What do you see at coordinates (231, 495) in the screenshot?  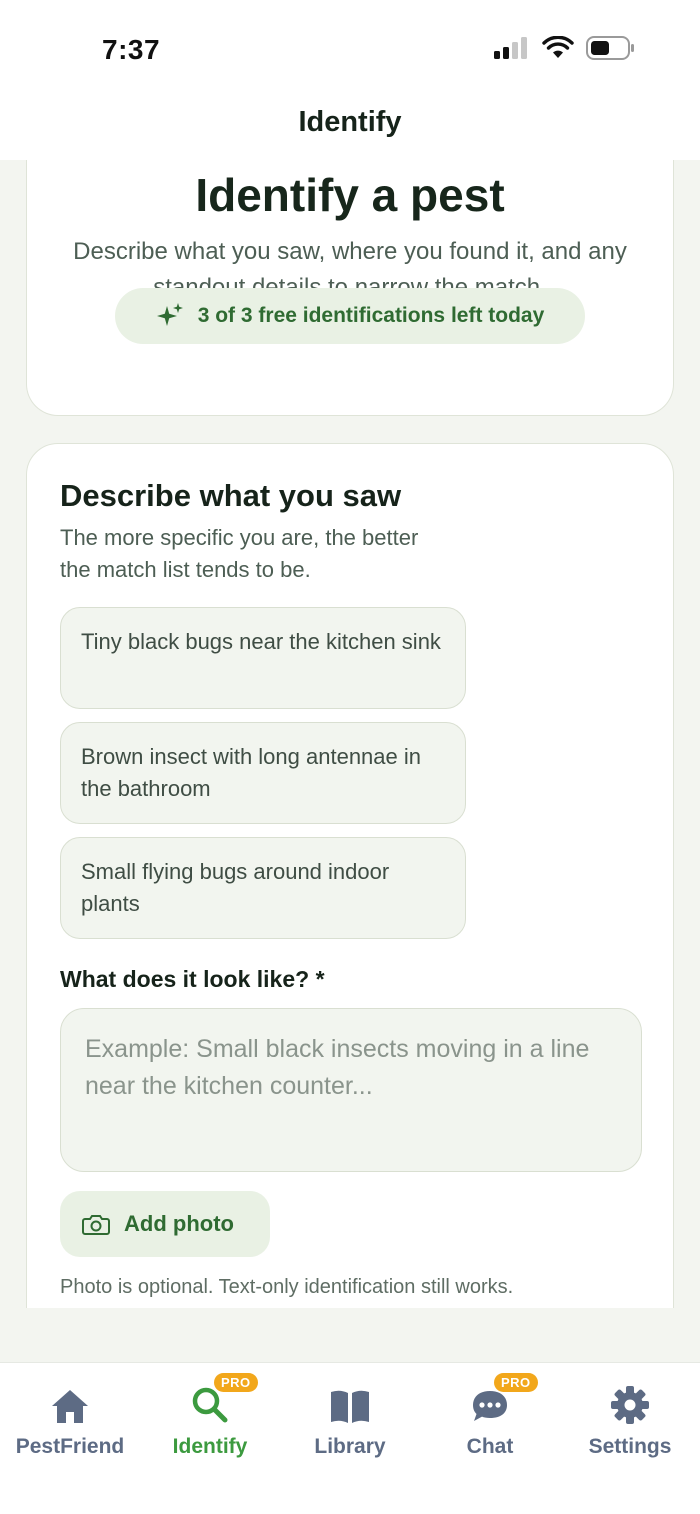 I see `describe-title: Describe what you saw` at bounding box center [231, 495].